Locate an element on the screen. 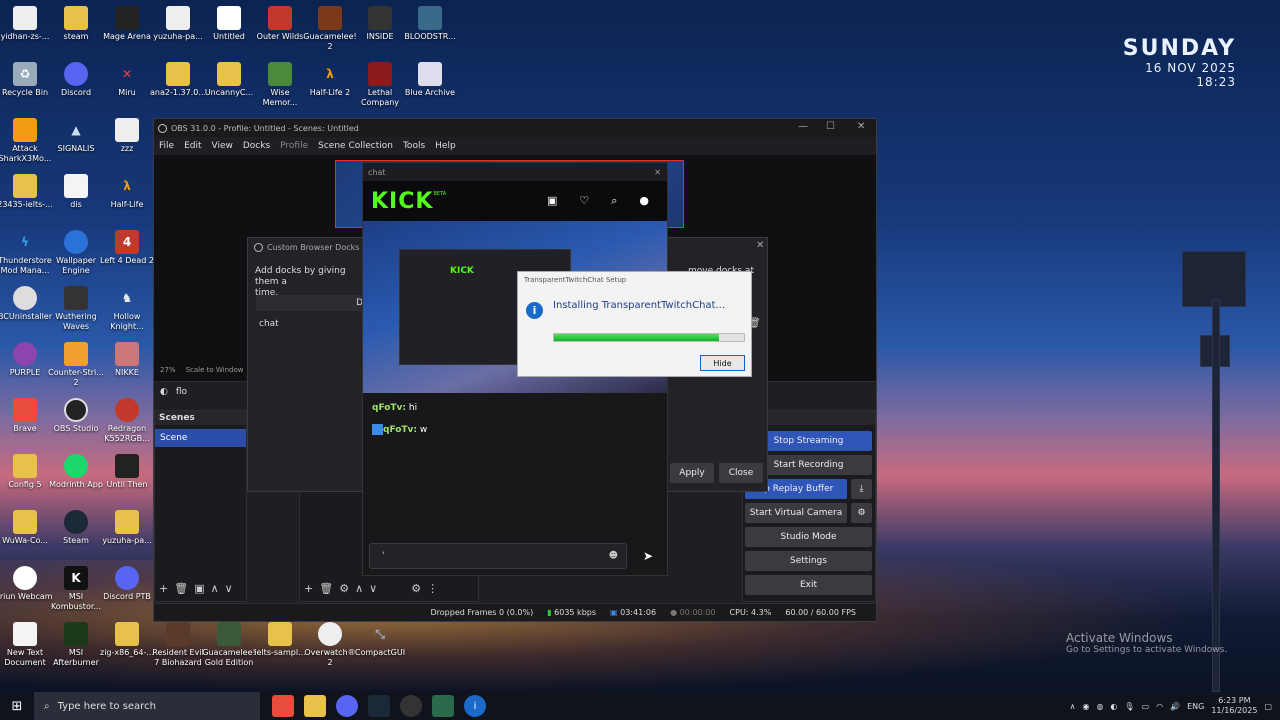 The height and width of the screenshot is (720, 1280). wifi-icon: ◠ is located at coordinates (1159, 706).